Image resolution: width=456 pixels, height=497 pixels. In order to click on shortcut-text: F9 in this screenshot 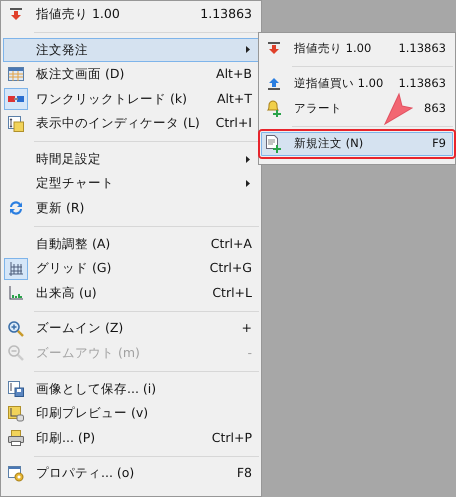, I will do `click(439, 143)`.